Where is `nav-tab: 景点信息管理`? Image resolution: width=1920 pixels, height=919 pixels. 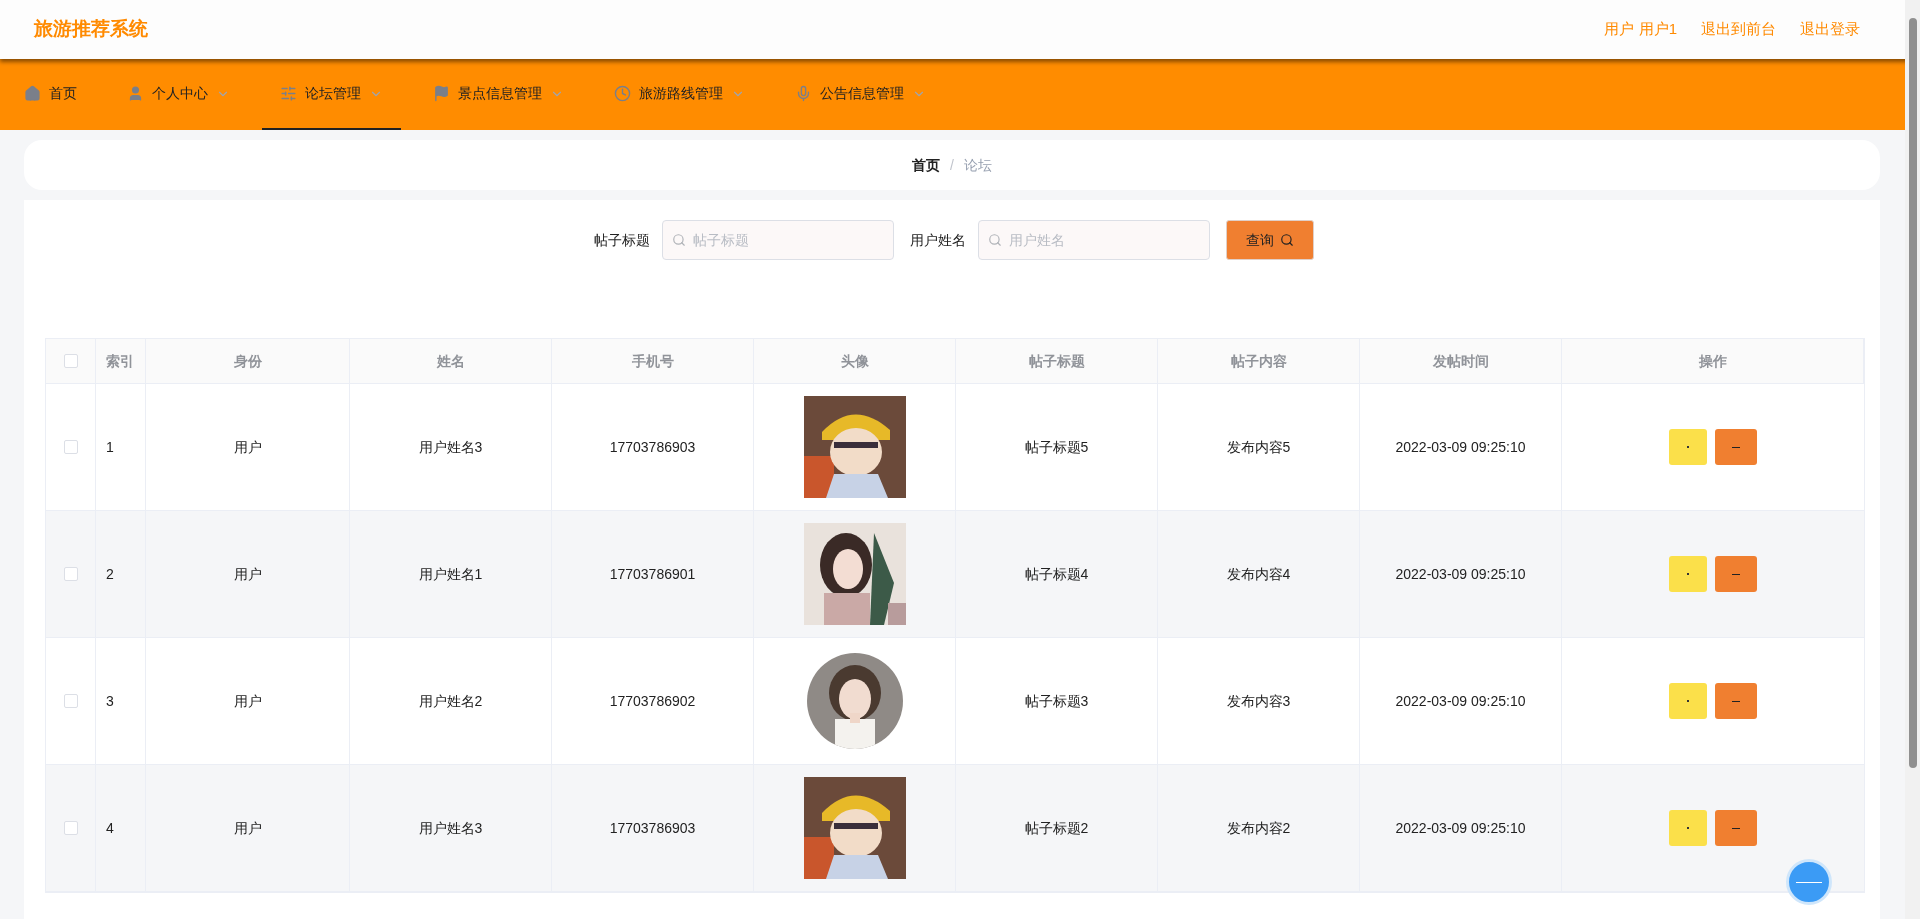 nav-tab: 景点信息管理 is located at coordinates (498, 94).